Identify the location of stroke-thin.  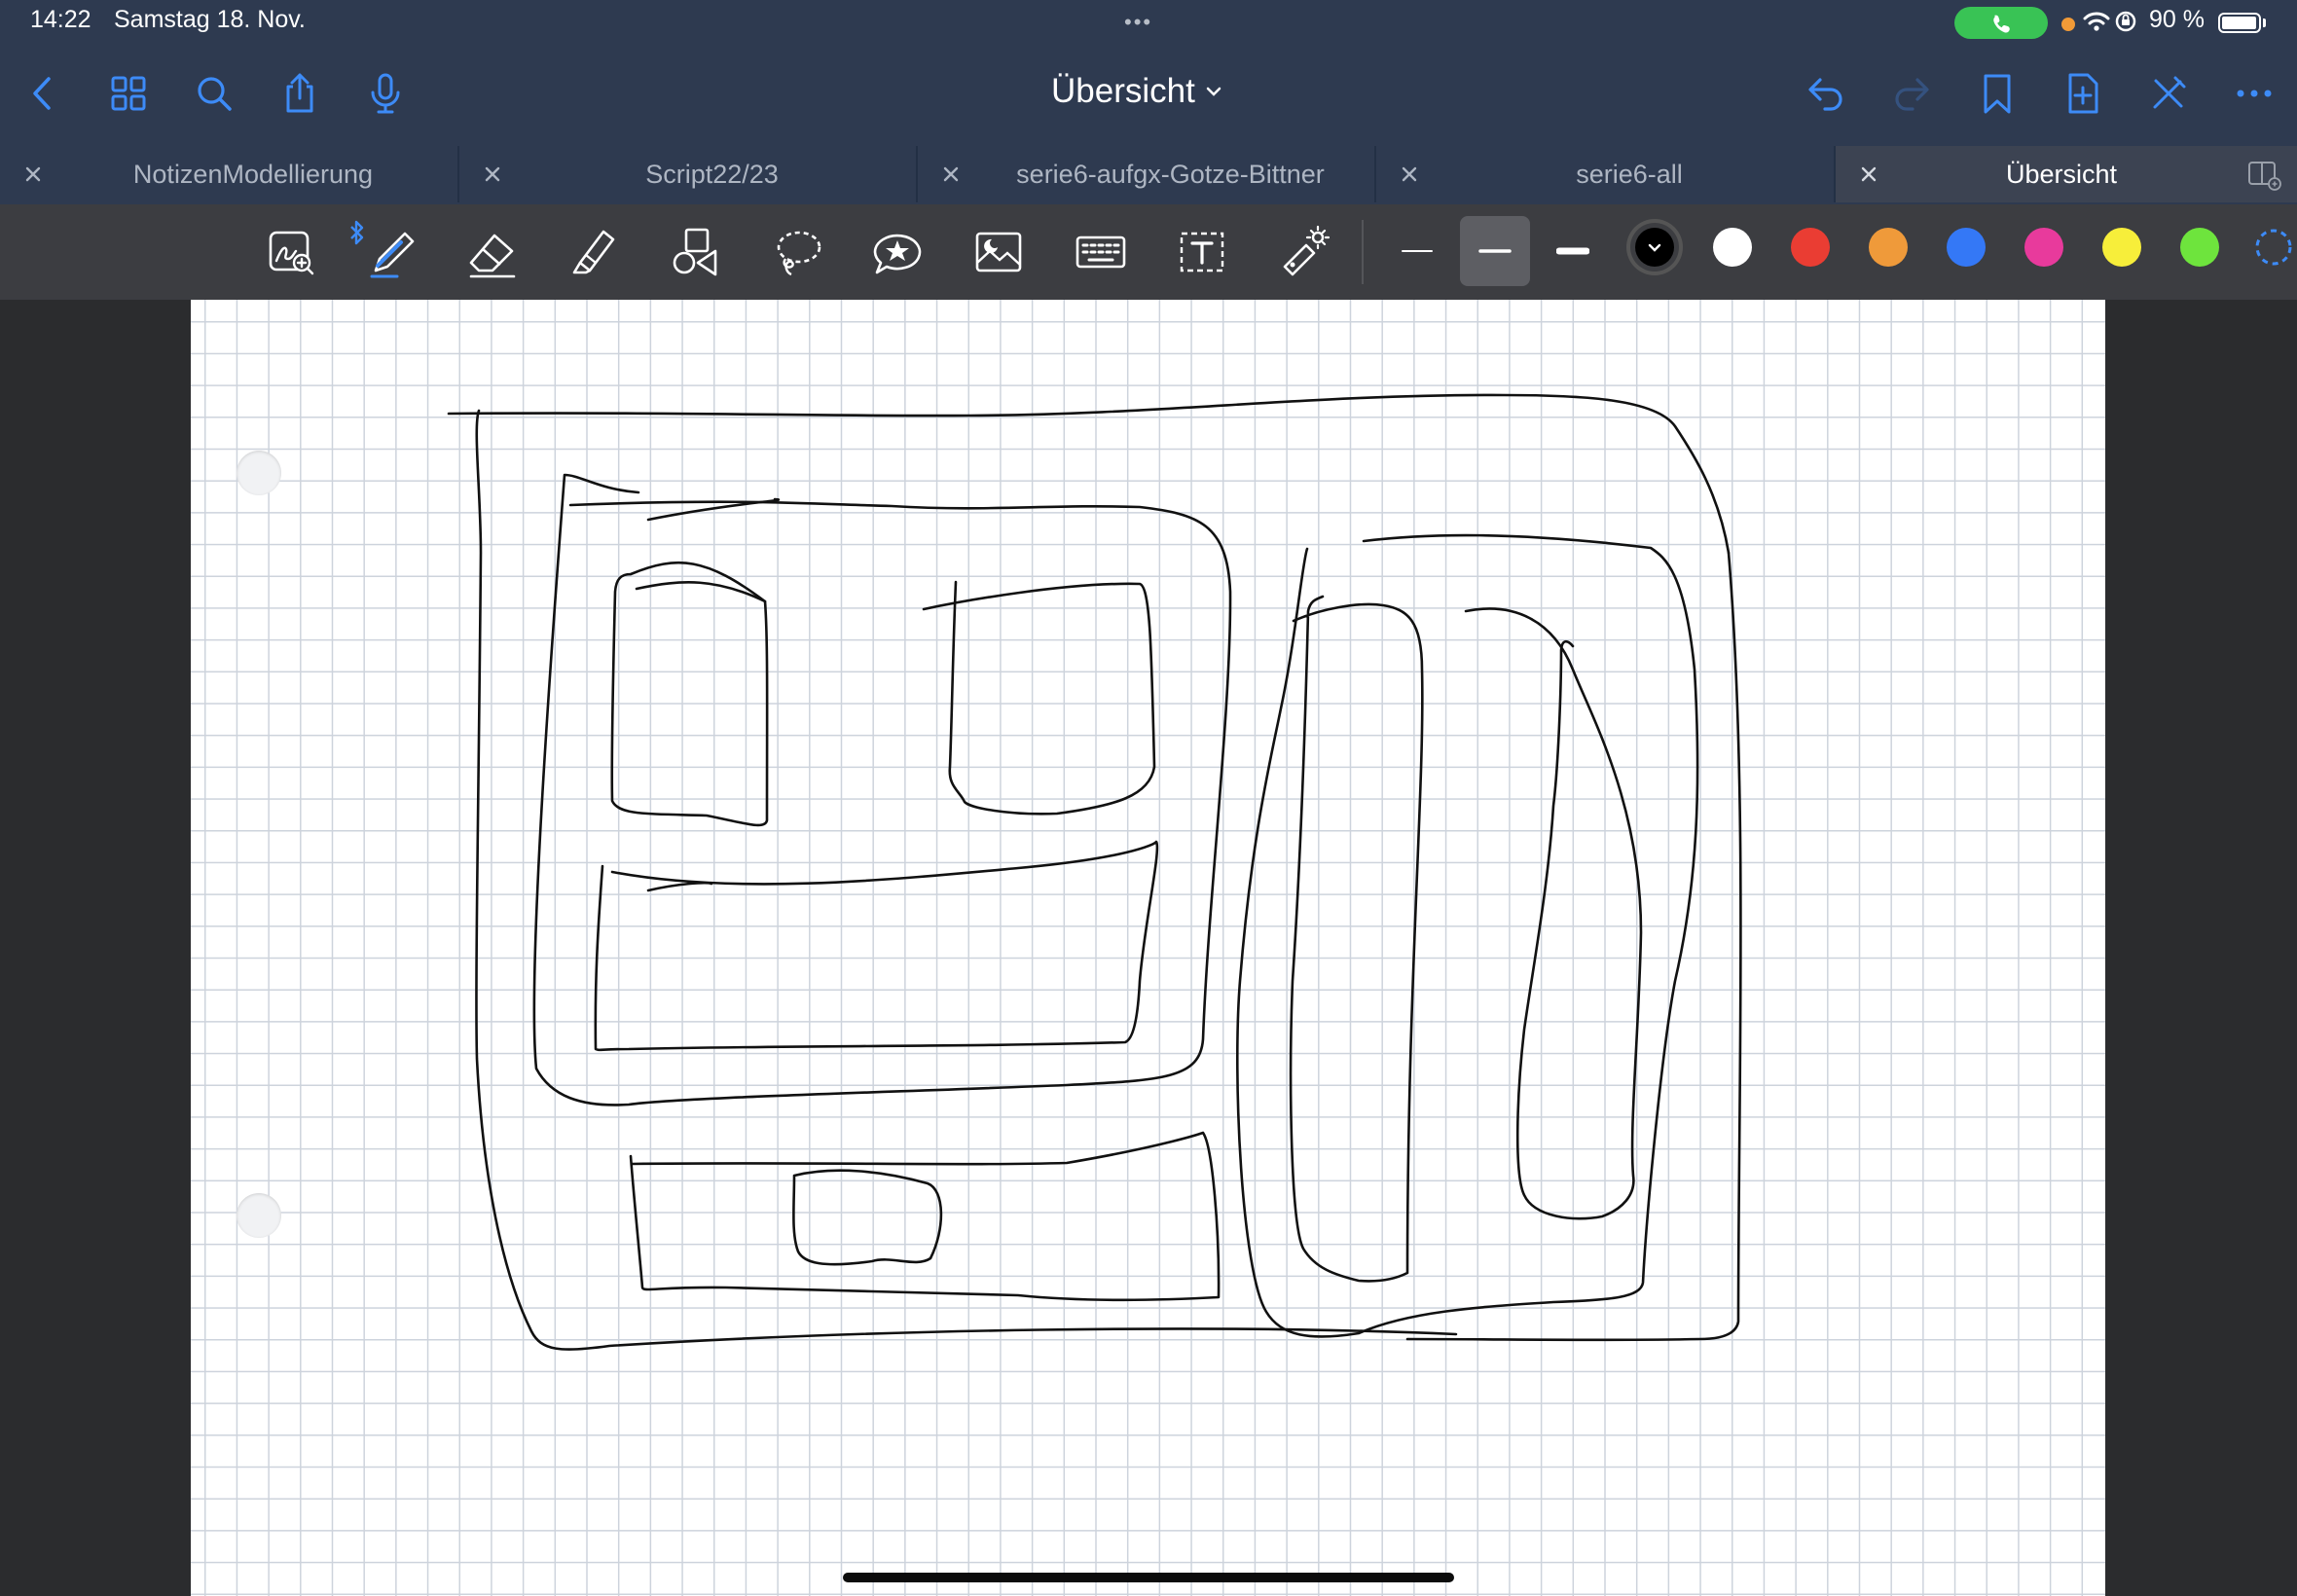
(1417, 251).